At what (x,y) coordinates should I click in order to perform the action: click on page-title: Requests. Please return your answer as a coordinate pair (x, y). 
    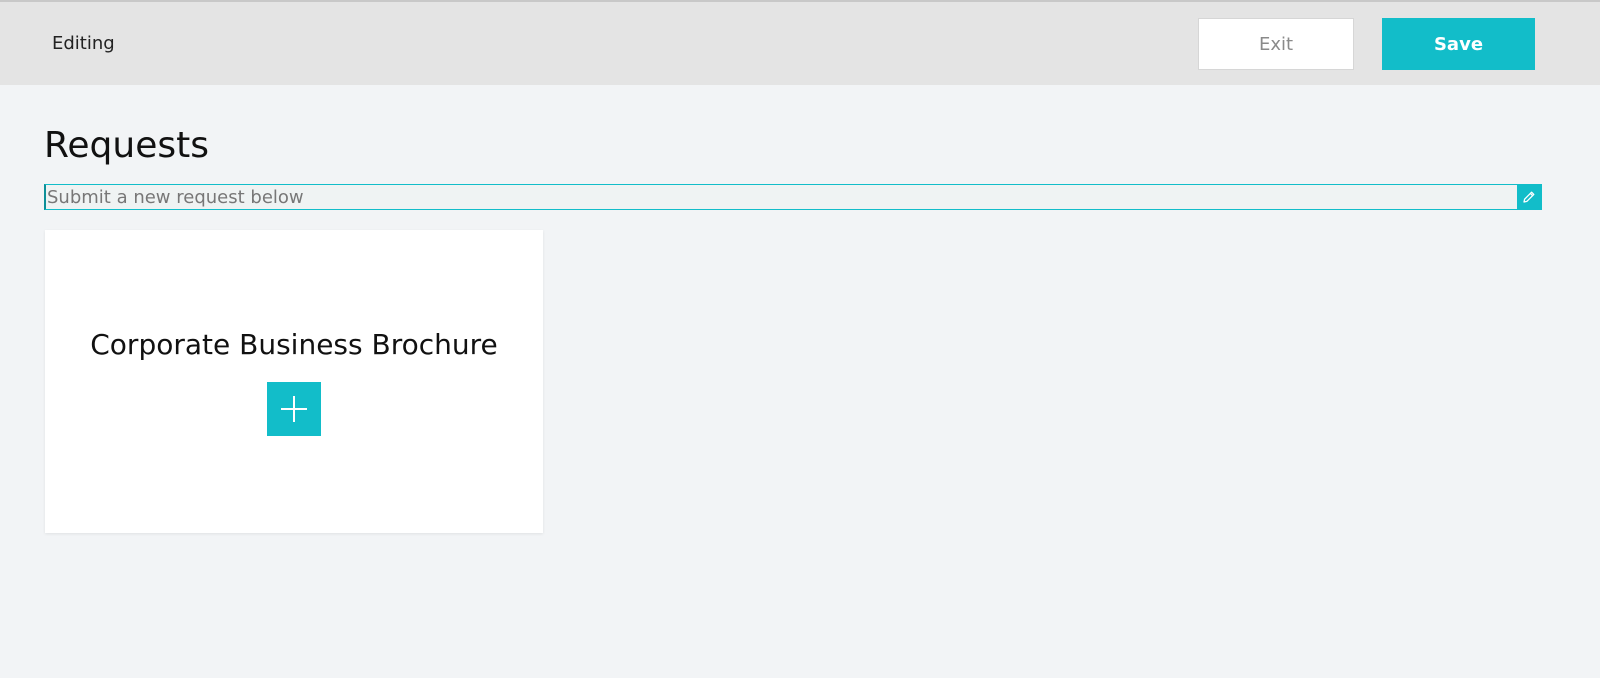
    Looking at the image, I should click on (126, 145).